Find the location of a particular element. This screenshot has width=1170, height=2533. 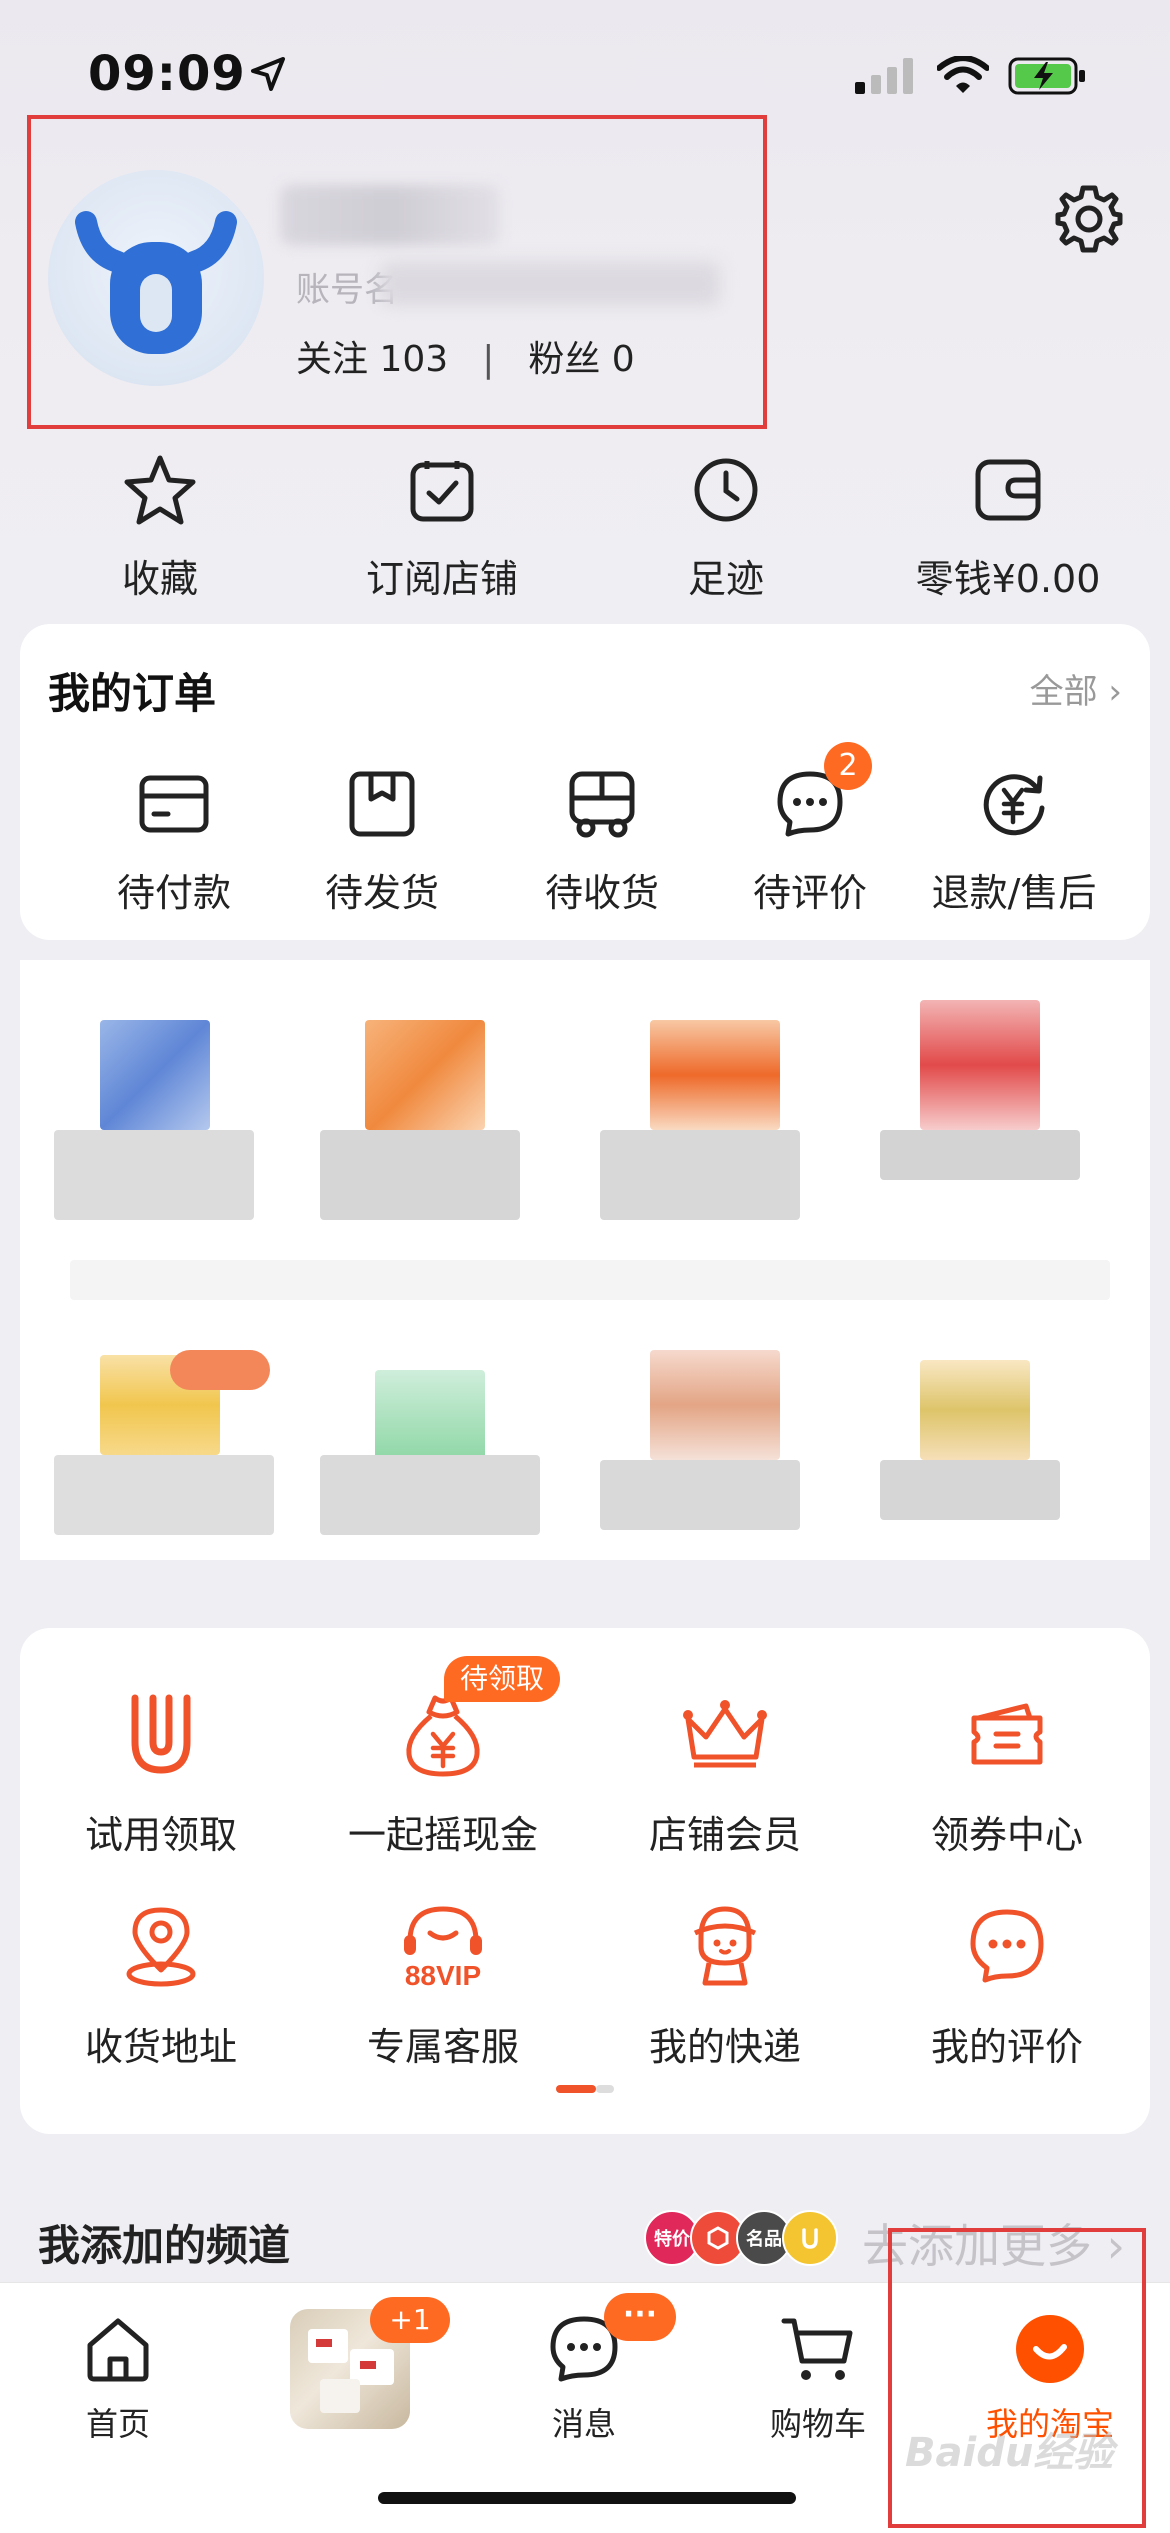

orders-title: 我的订单 is located at coordinates (132, 693).